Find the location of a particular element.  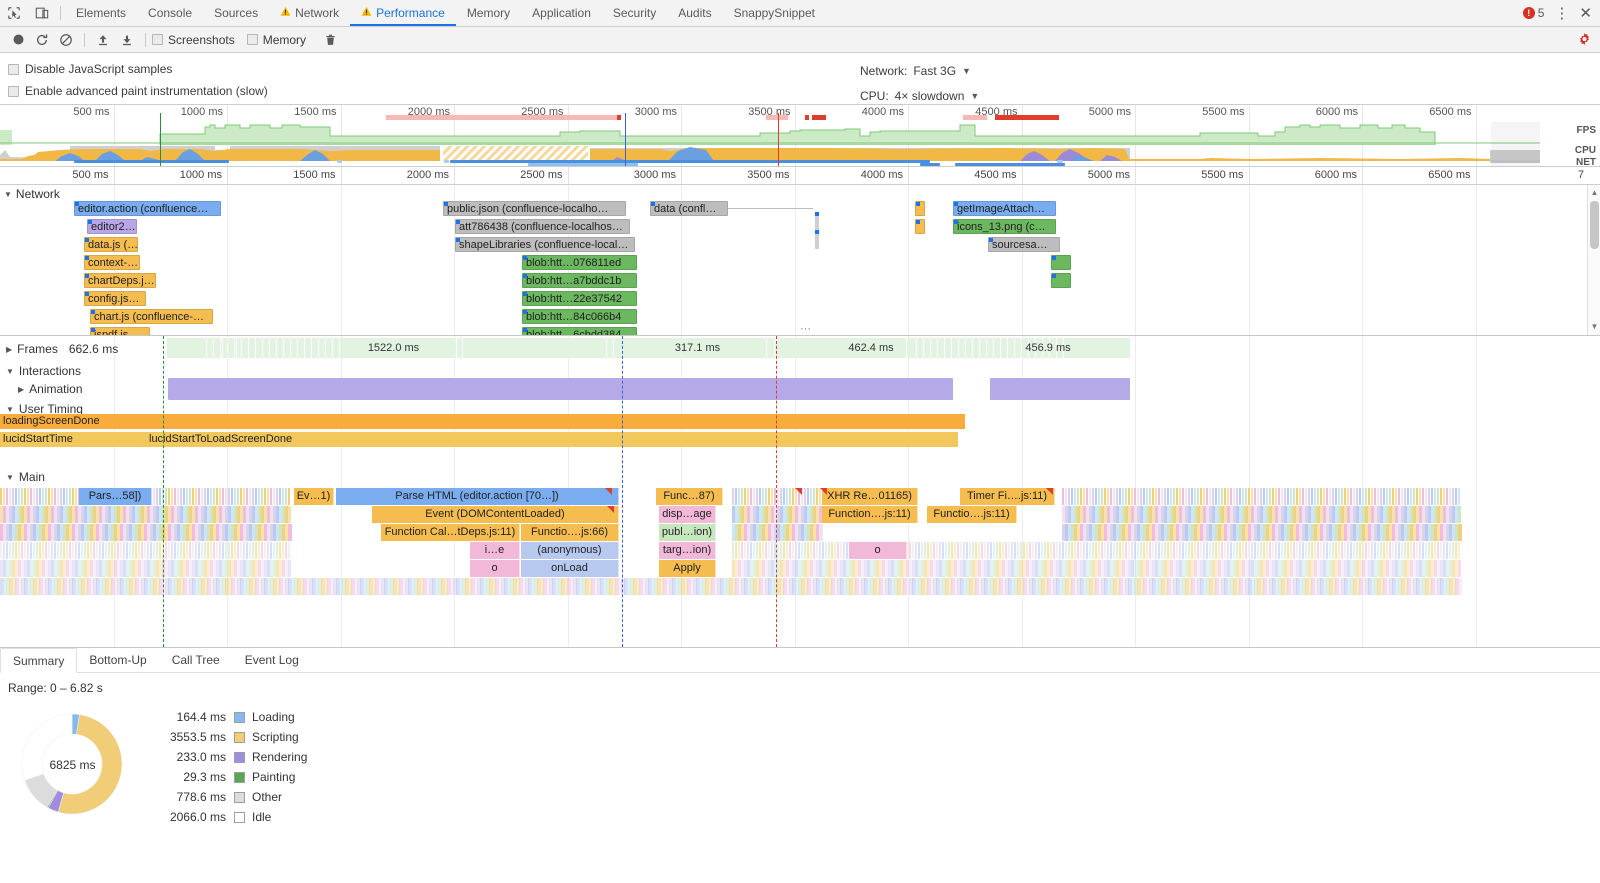

flame-chart-block: Function Cal…tDeps.js:11) is located at coordinates (450, 532).